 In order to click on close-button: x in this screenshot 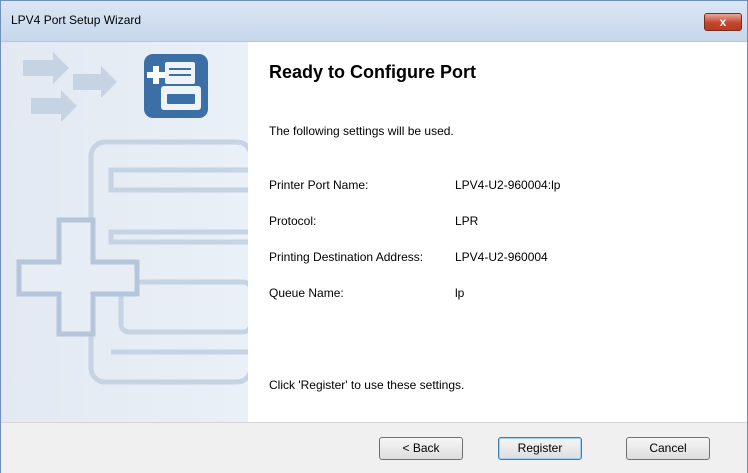, I will do `click(723, 22)`.